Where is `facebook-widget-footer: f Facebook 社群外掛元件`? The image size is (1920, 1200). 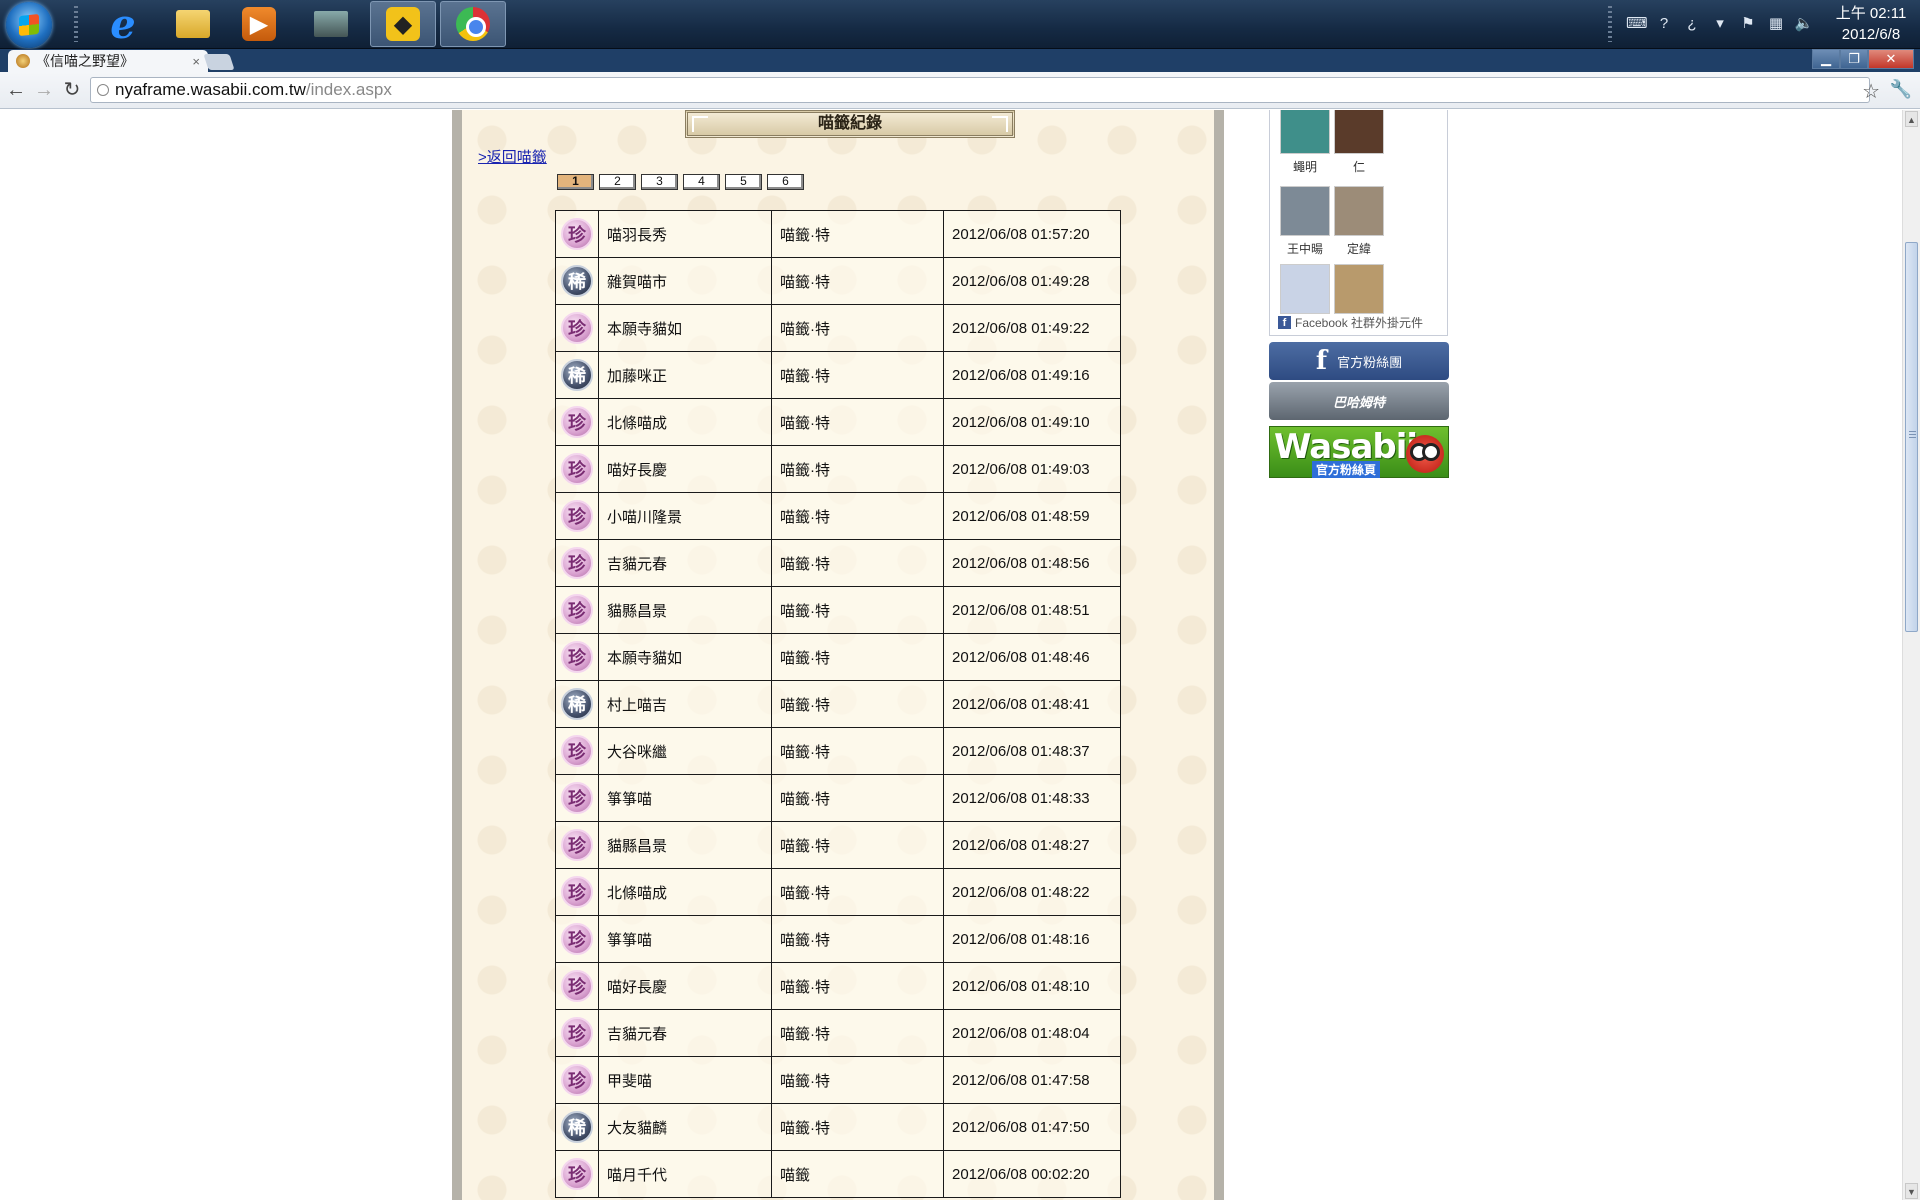 facebook-widget-footer: f Facebook 社群外掛元件 is located at coordinates (1350, 322).